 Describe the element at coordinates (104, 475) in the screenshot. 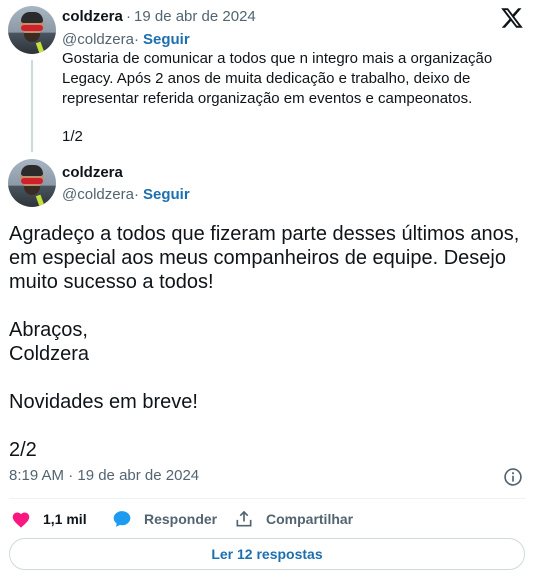

I see `tweet-timestamp: 8:19 AM · 19 de abr de 2024` at that location.